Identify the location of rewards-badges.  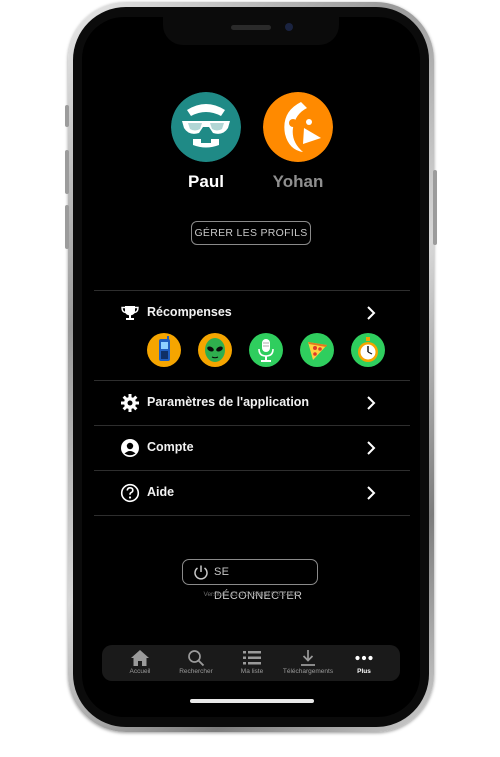
(267, 350).